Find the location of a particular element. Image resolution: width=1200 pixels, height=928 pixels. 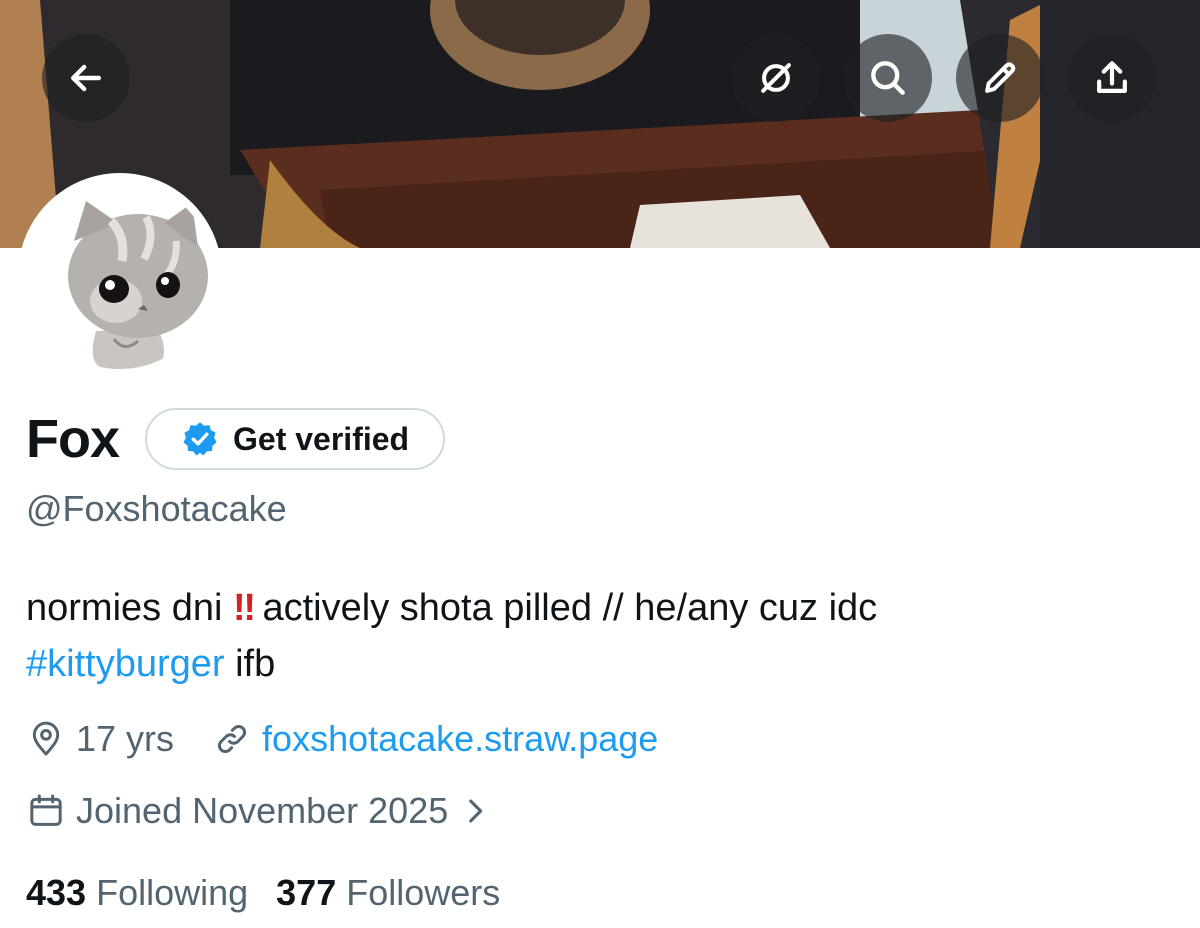

calendar-icon is located at coordinates (46, 810).